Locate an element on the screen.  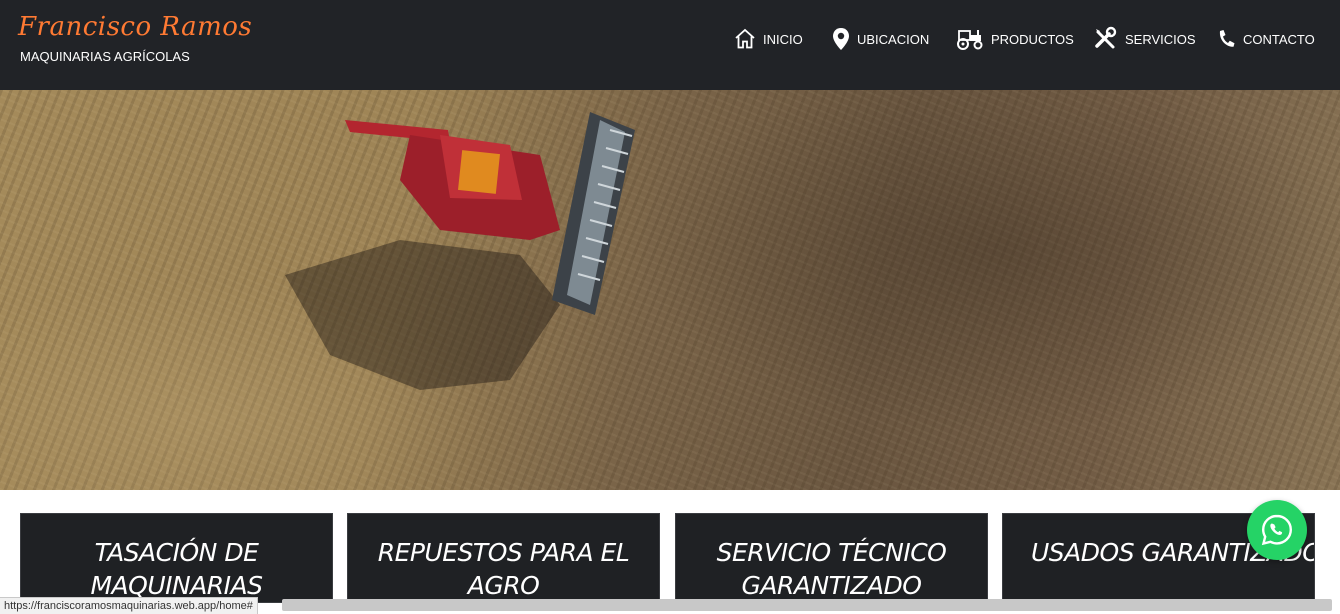
card-title-line1: SERVICIO TÉCNICO is located at coordinates (831, 552).